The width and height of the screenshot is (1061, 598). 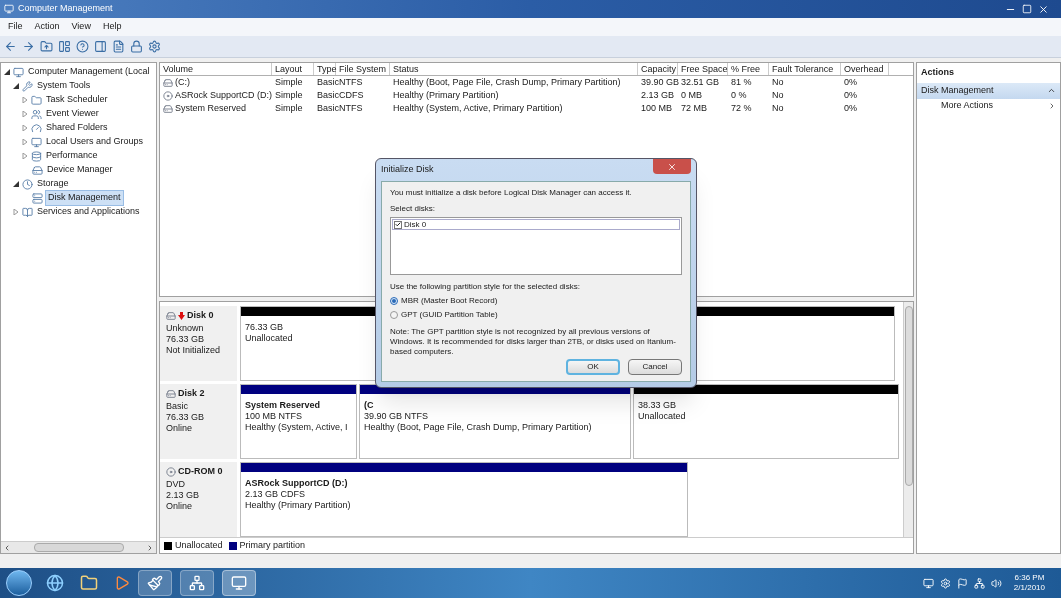 What do you see at coordinates (1051, 90) in the screenshot?
I see `collapse-icon` at bounding box center [1051, 90].